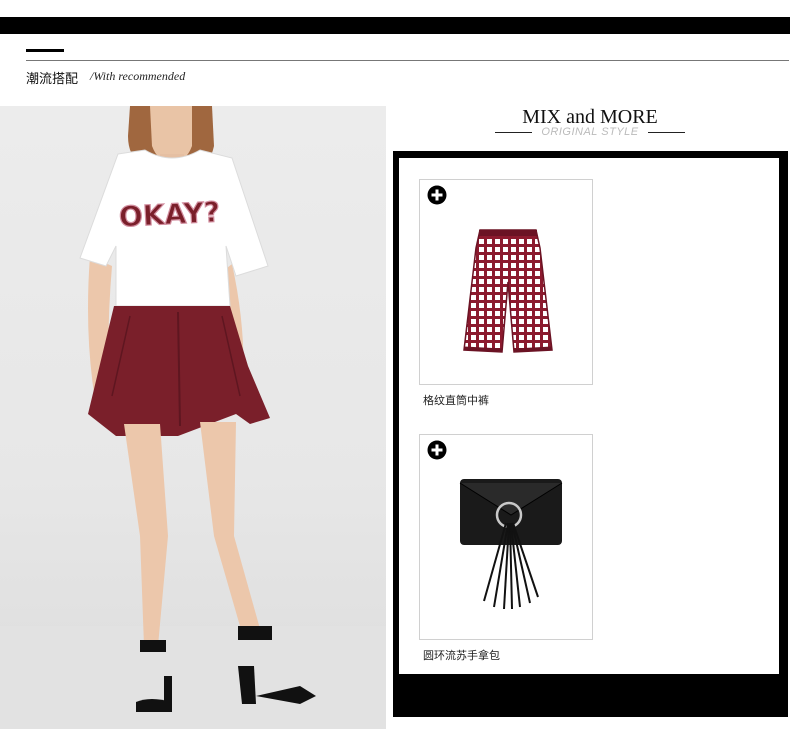  I want to click on product-card-clutch, so click(506, 537).